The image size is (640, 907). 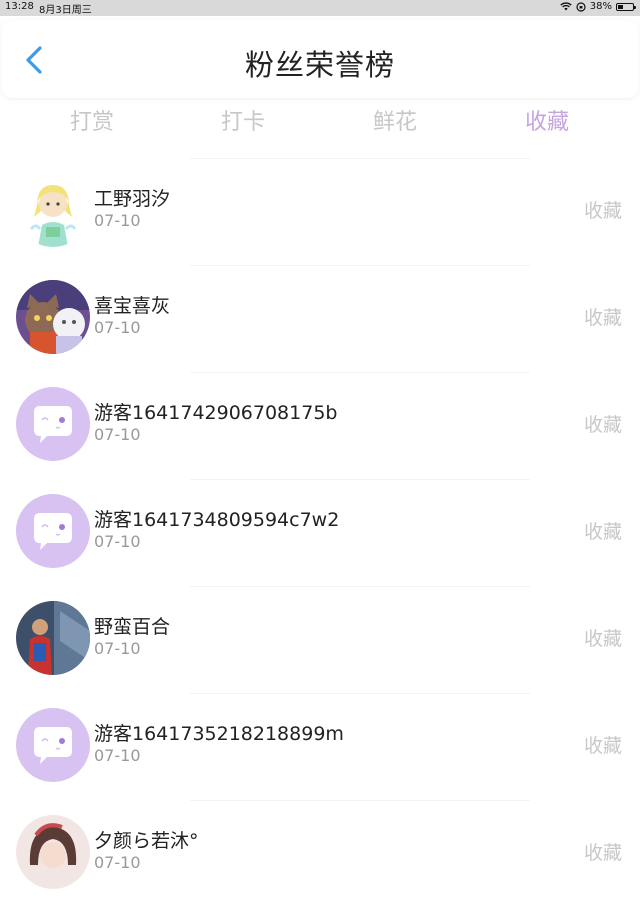 What do you see at coordinates (547, 120) in the screenshot?
I see `tab-favorites: 收藏` at bounding box center [547, 120].